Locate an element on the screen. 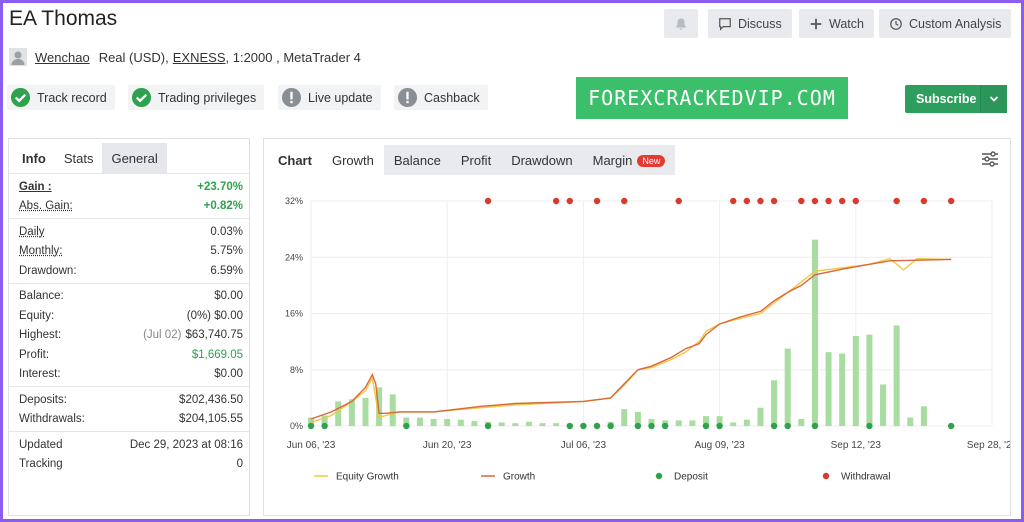 The image size is (1024, 522). custom-analysis-button: Custom Analysis is located at coordinates (945, 23).